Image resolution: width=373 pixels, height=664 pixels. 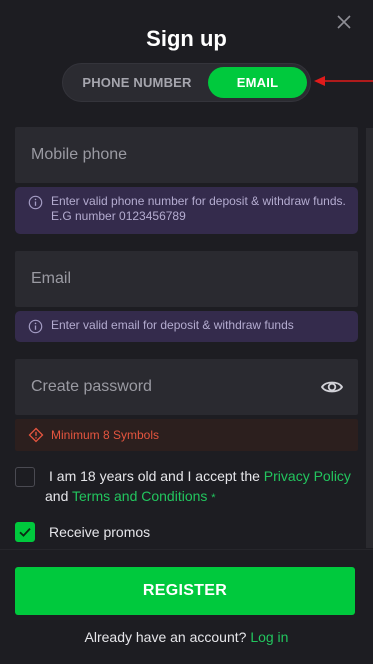 I want to click on login-prompt: Already have an account?, so click(x=165, y=637).